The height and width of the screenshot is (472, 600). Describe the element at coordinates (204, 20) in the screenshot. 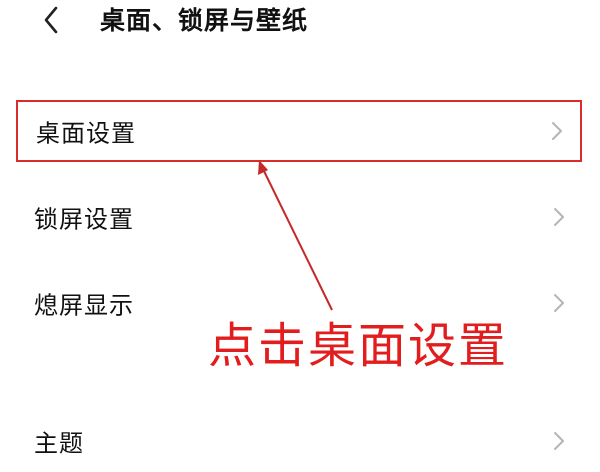

I see `page-title: 桌面、锁屏与壁纸` at that location.